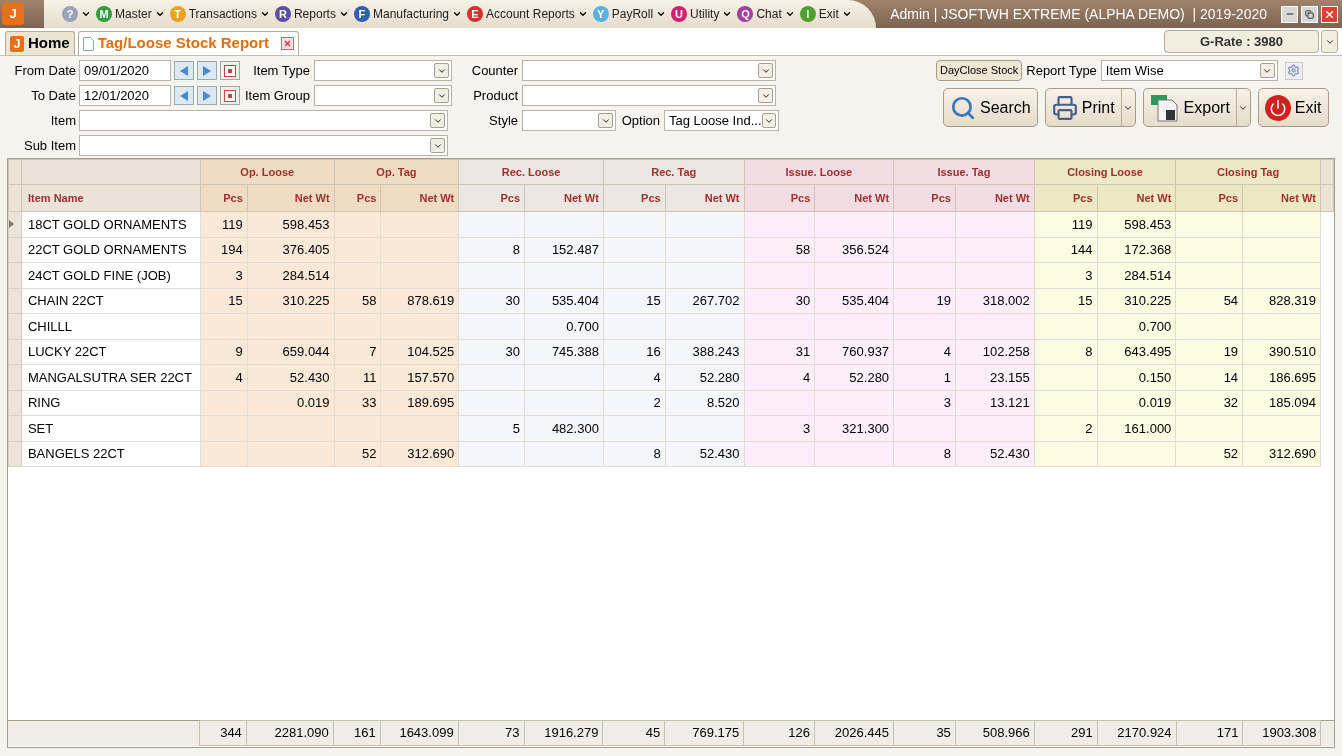 This screenshot has height=756, width=1342. Describe the element at coordinates (807, 14) in the screenshot. I see `menu-badge-icon: I` at that location.